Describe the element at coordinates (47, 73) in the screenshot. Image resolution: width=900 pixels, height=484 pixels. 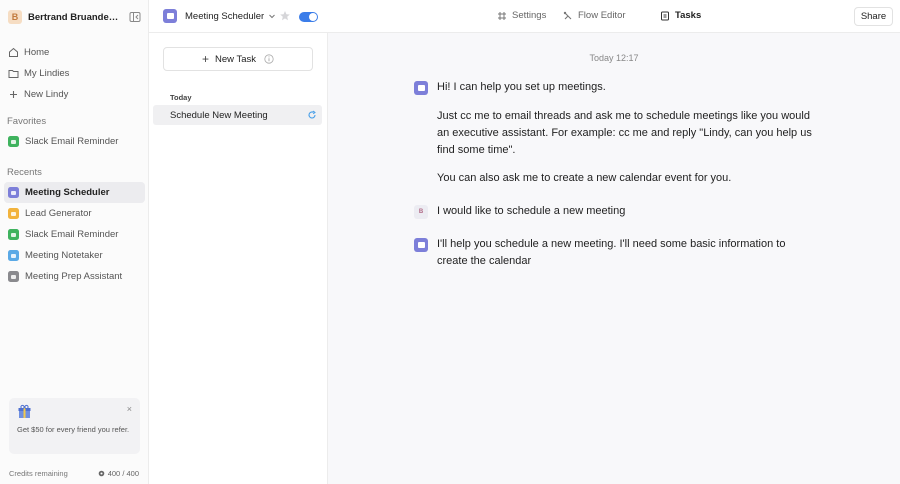
I see `nav-label: My Lindies` at that location.